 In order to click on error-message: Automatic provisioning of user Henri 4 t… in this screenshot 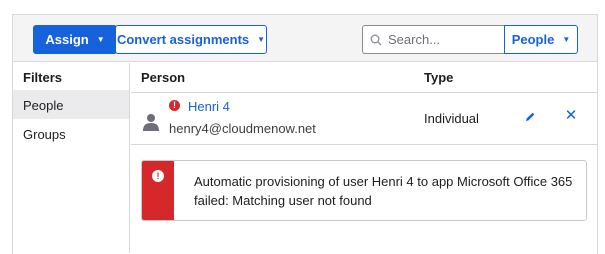, I will do `click(383, 191)`.